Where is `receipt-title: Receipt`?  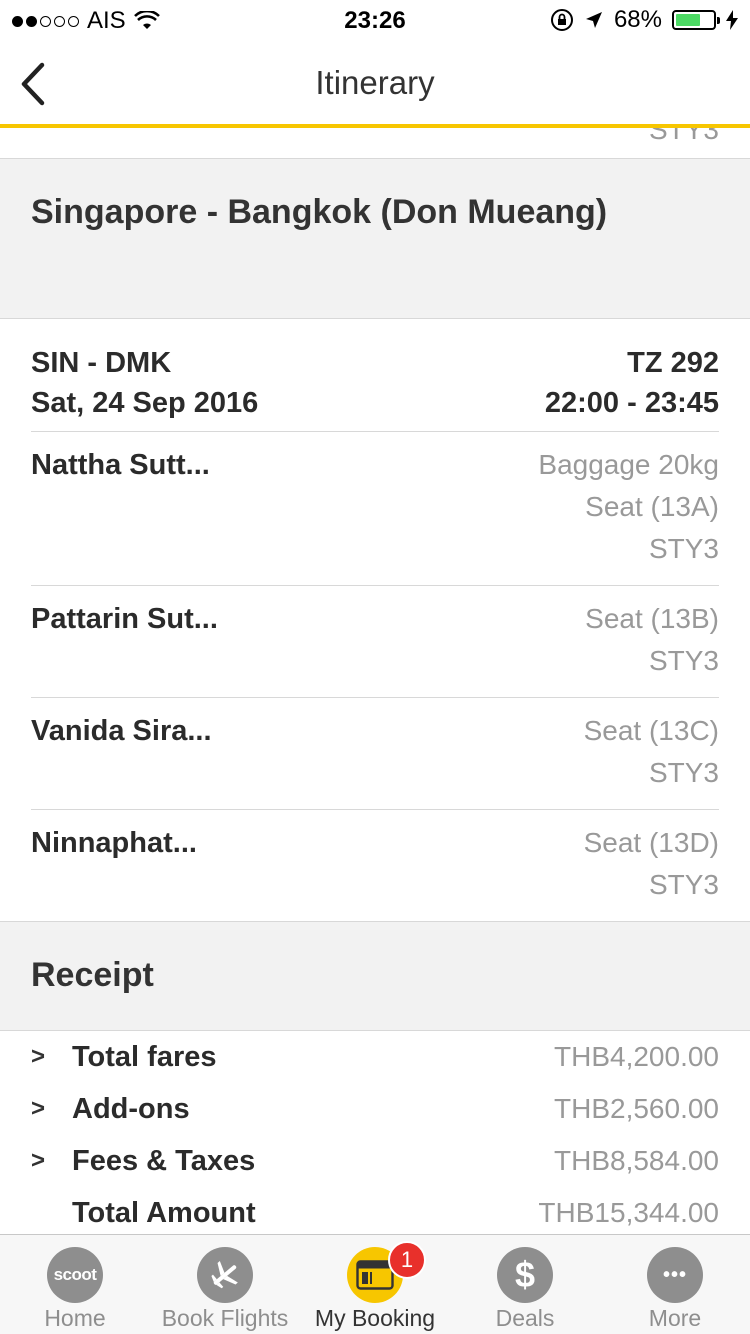
receipt-title: Receipt is located at coordinates (92, 975).